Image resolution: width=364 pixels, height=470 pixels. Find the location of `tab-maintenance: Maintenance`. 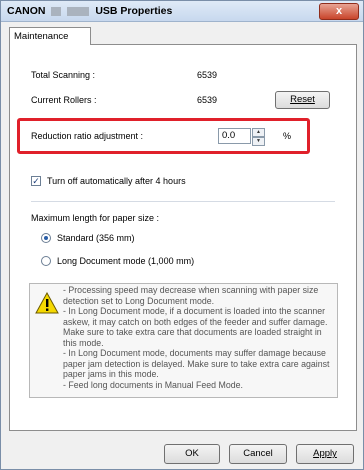

tab-maintenance: Maintenance is located at coordinates (50, 36).